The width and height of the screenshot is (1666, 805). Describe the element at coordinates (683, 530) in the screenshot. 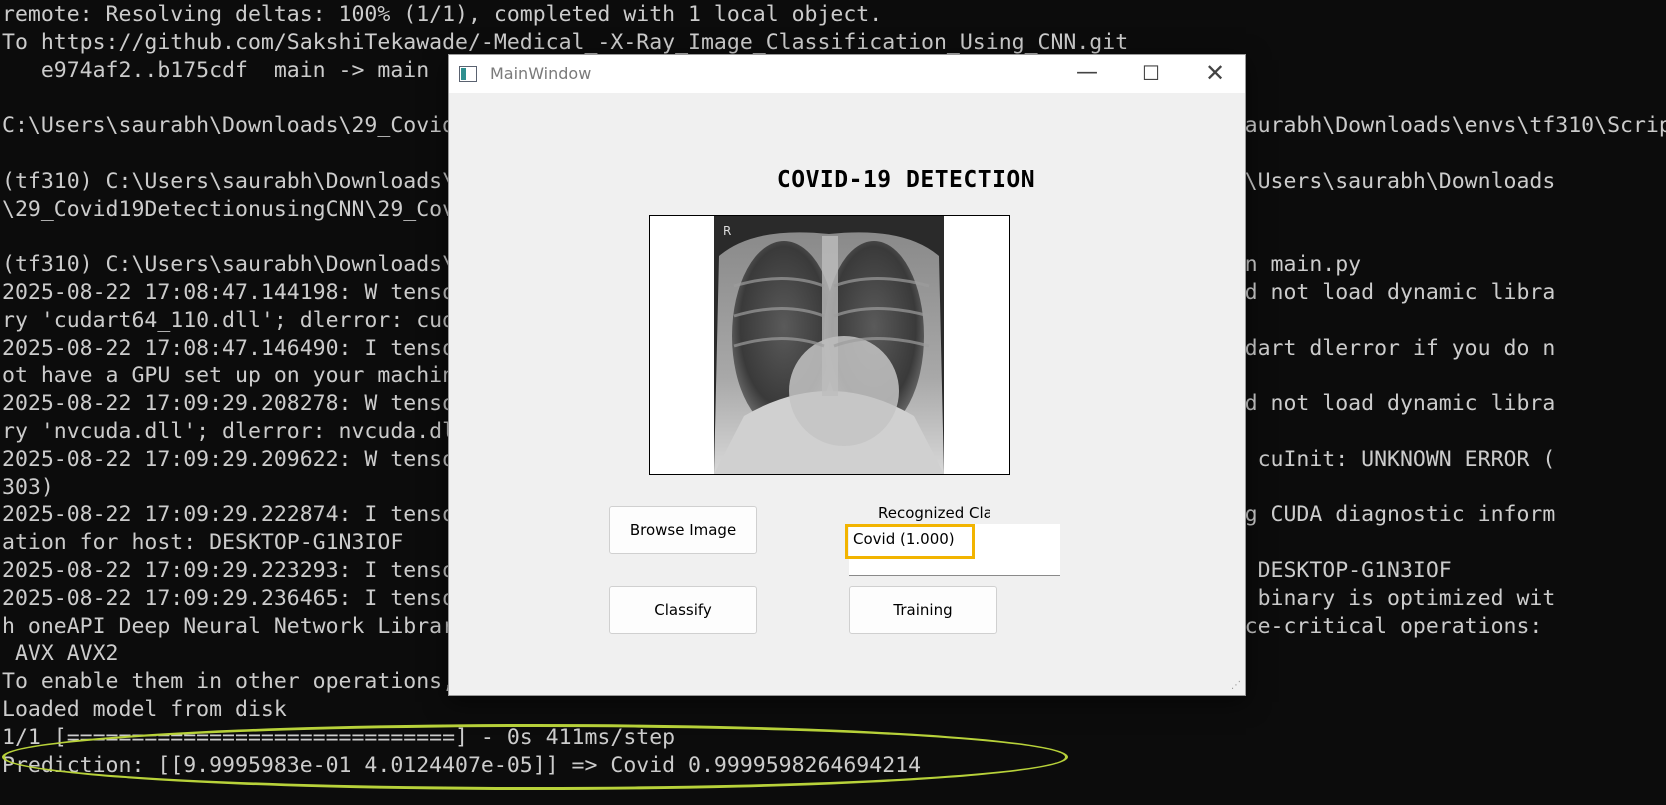

I see `browse-image-button: Browse Image` at that location.